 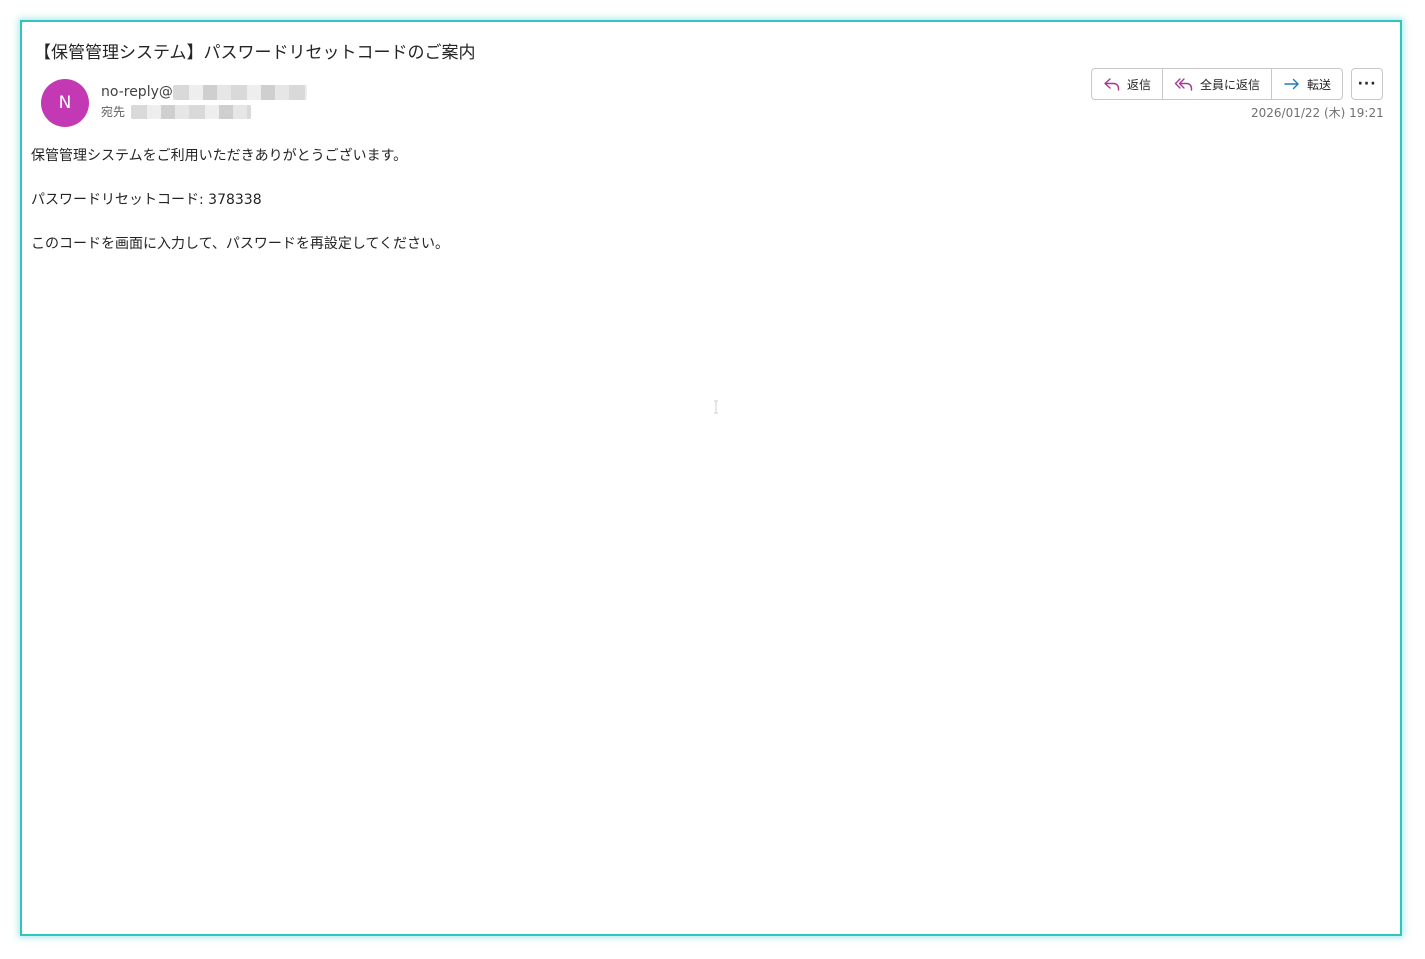 I want to click on sender-avatar: N, so click(x=65, y=103).